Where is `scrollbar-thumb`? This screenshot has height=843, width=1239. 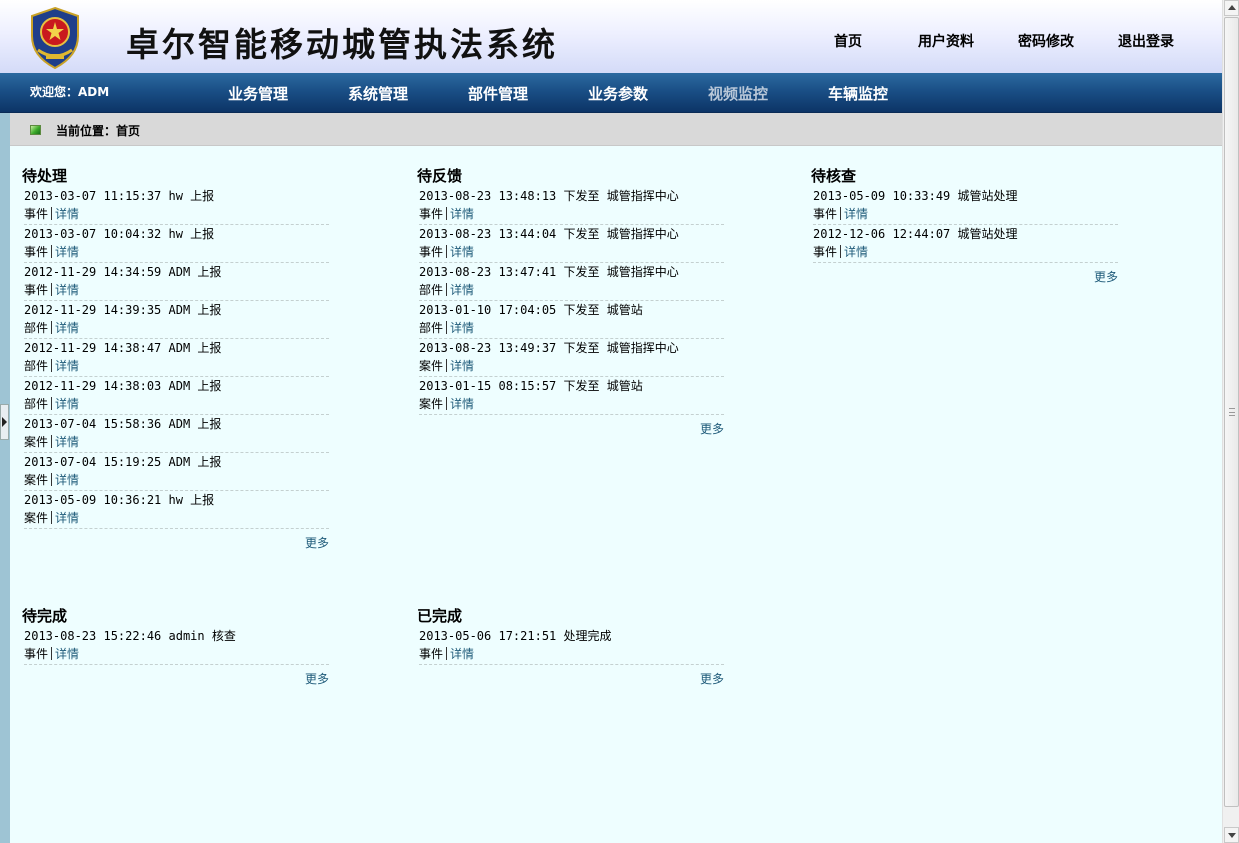
scrollbar-thumb is located at coordinates (1231, 412).